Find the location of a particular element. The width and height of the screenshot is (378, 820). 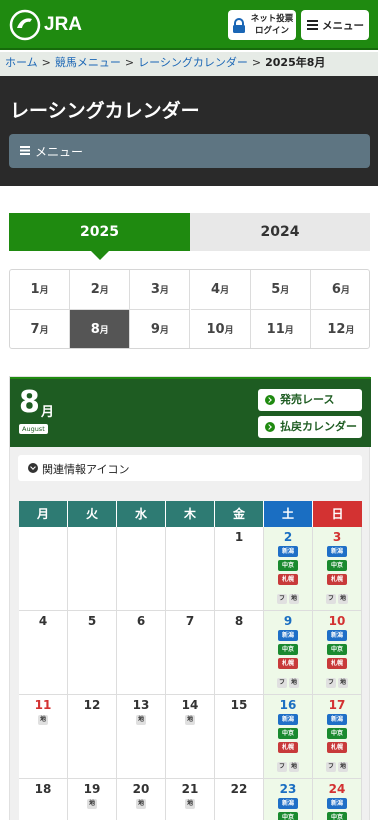

month-selector: 1月 2月 3月 4月 5月 6月 7月 8月 9月 10月 11月 12月 is located at coordinates (189, 309).